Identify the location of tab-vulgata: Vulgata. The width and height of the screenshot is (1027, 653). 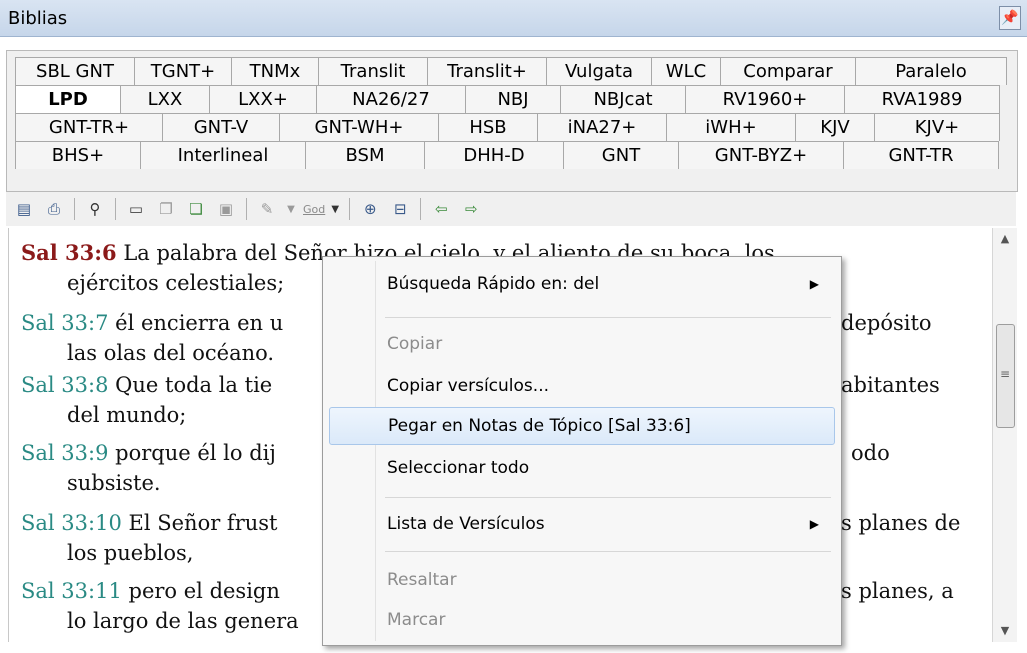
(599, 71).